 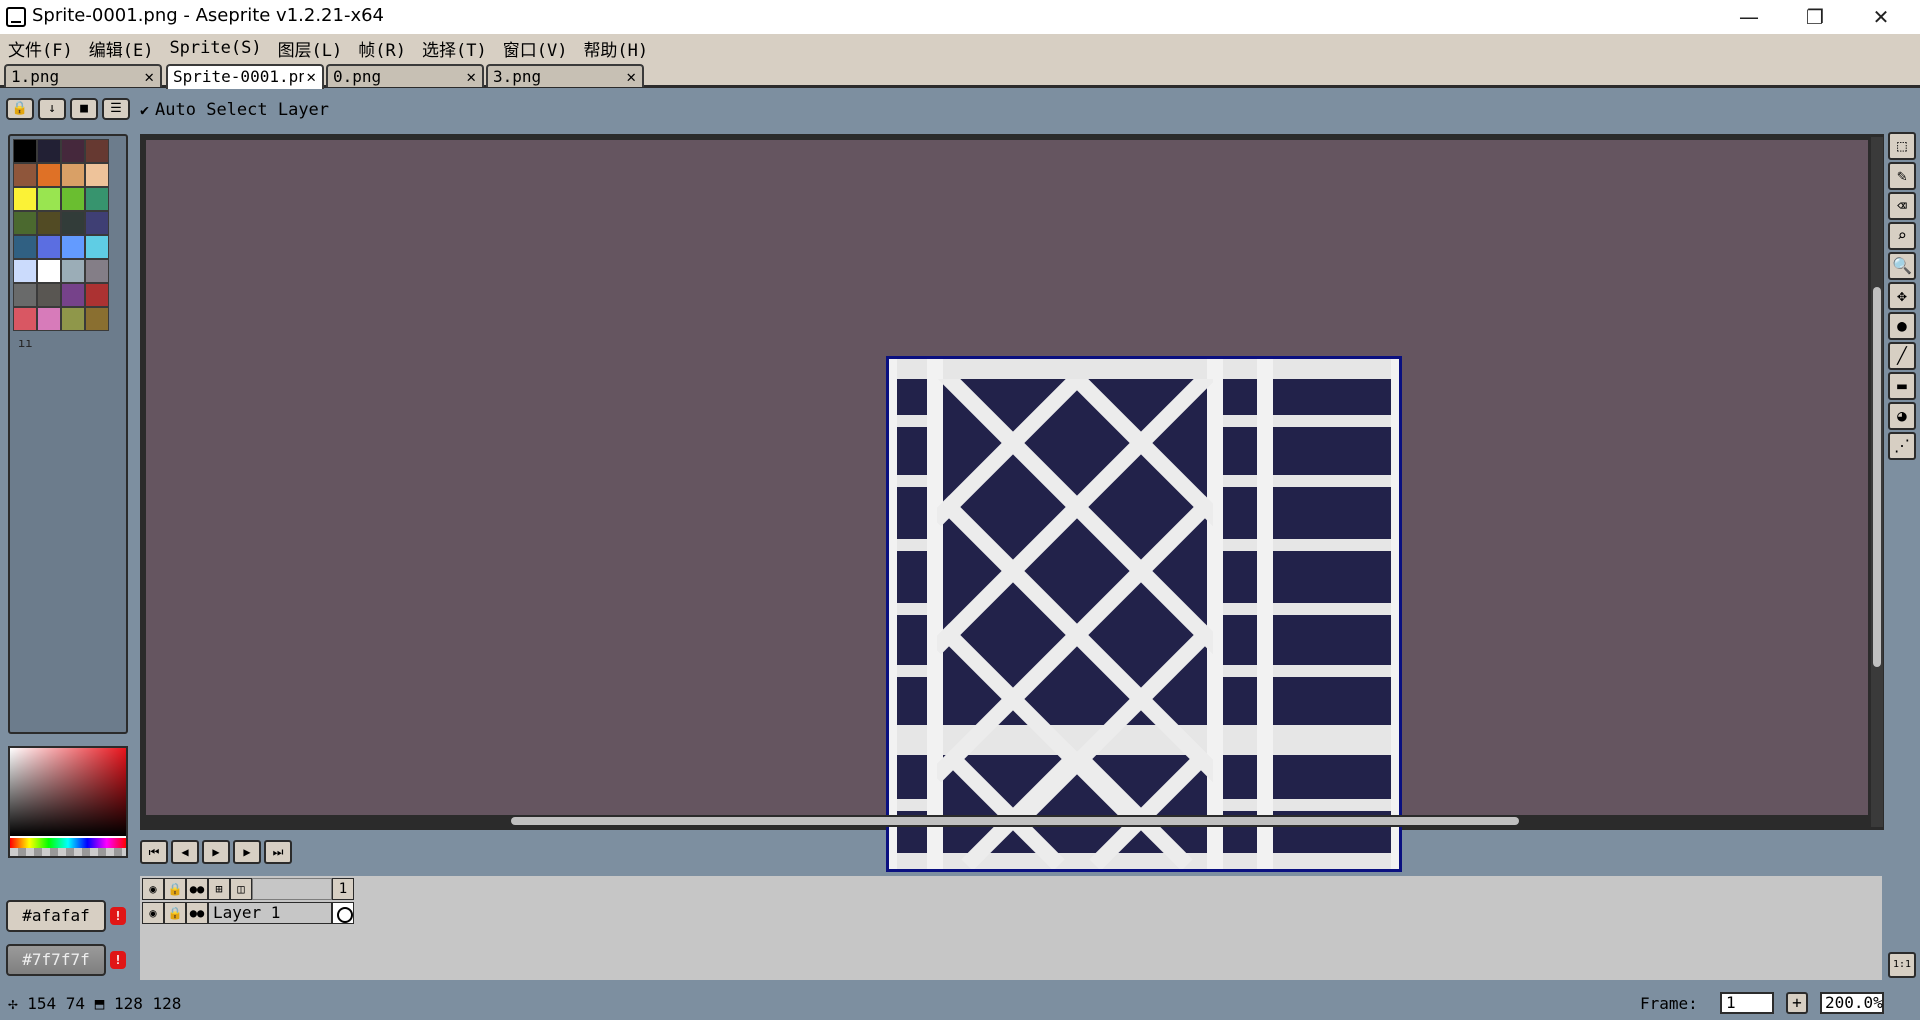 What do you see at coordinates (216, 852) in the screenshot?
I see `play-icon: ▶` at bounding box center [216, 852].